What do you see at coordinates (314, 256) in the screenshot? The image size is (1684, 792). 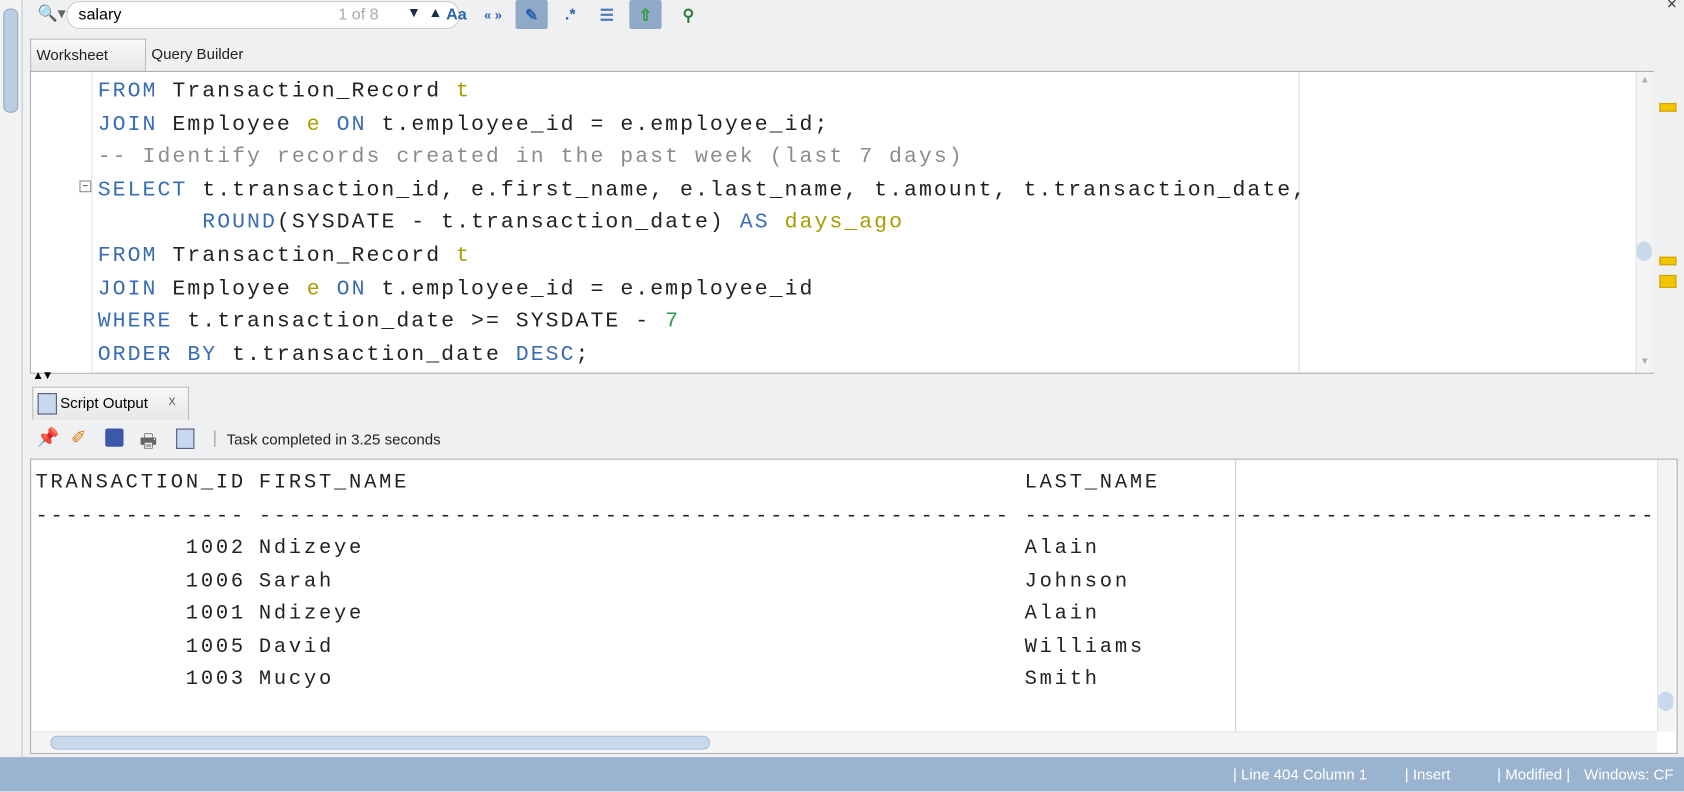 I see `code-token: Transaction_Record` at bounding box center [314, 256].